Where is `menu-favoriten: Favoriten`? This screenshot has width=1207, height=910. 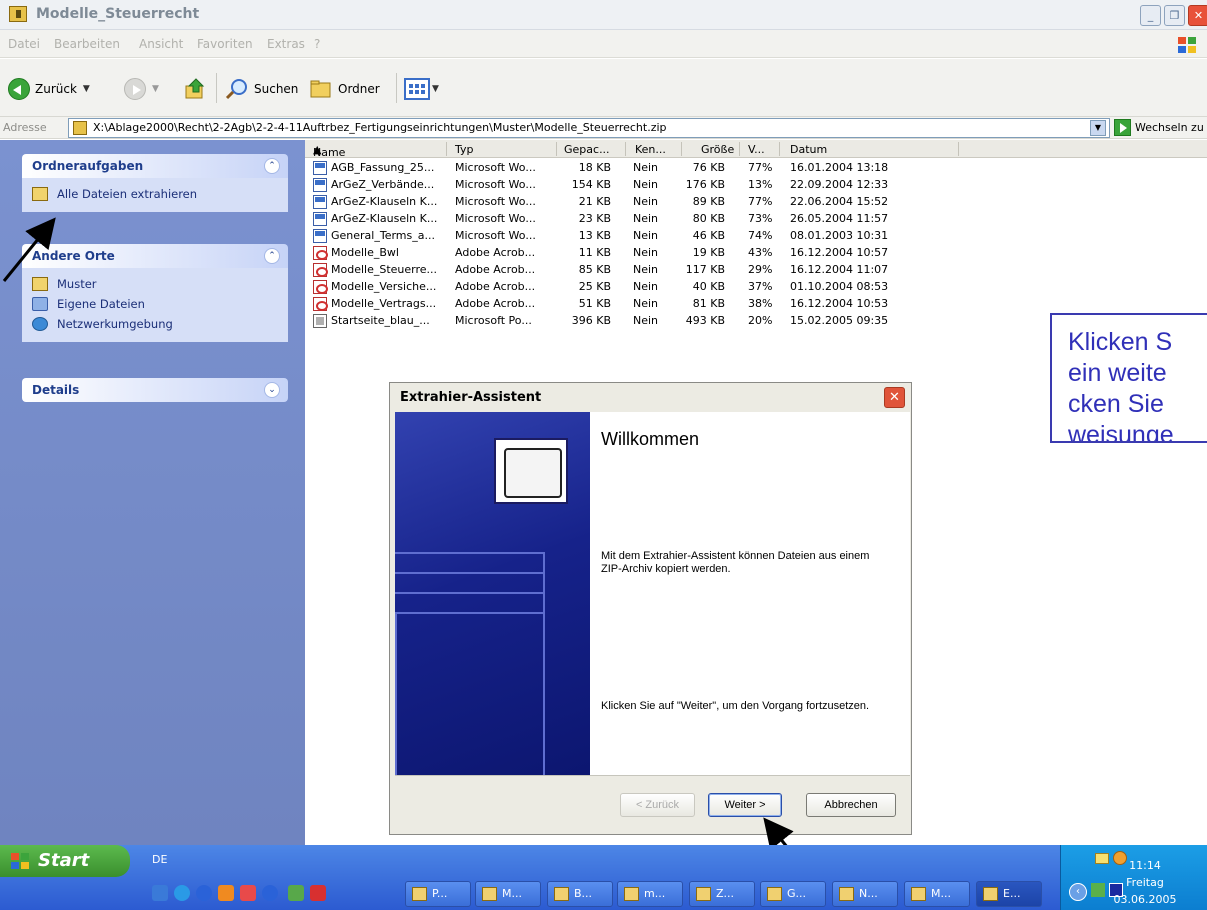 menu-favoriten: Favoriten is located at coordinates (225, 44).